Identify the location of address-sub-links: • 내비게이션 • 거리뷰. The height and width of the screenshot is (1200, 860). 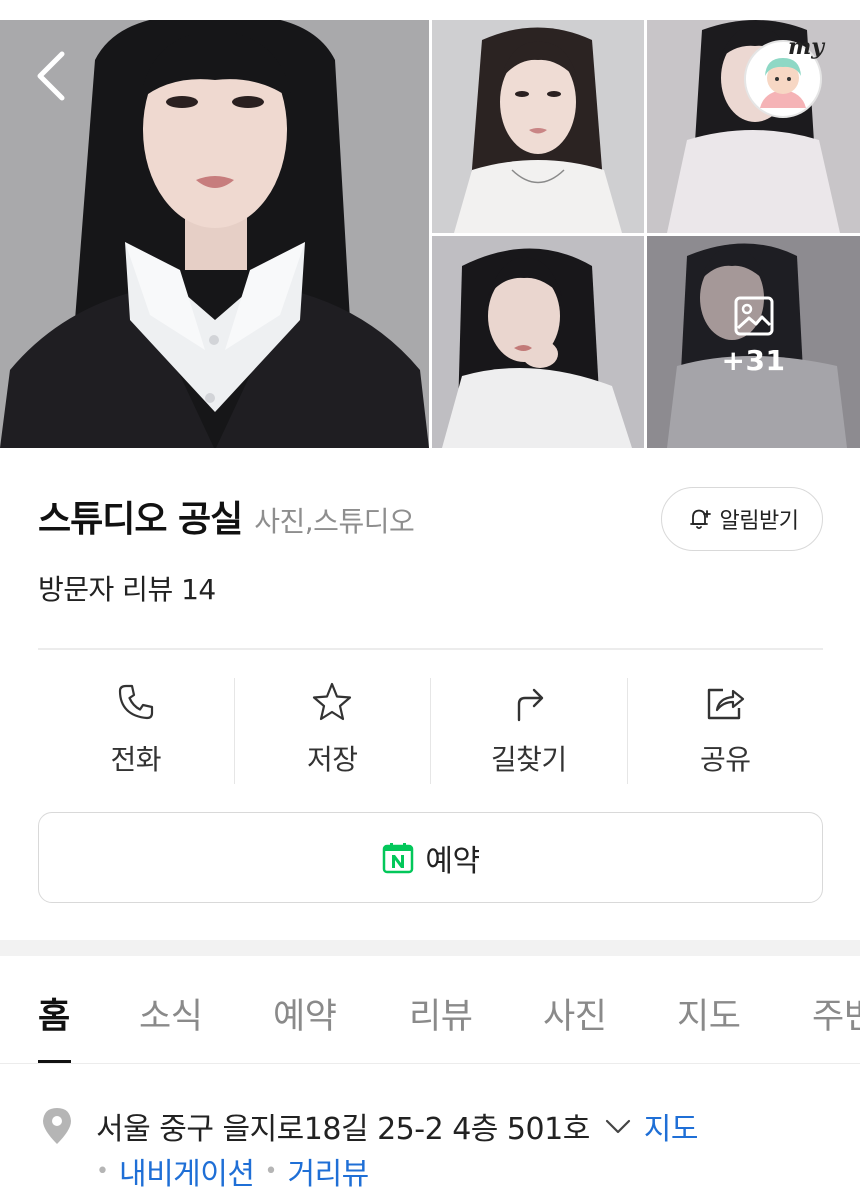
(232, 1171).